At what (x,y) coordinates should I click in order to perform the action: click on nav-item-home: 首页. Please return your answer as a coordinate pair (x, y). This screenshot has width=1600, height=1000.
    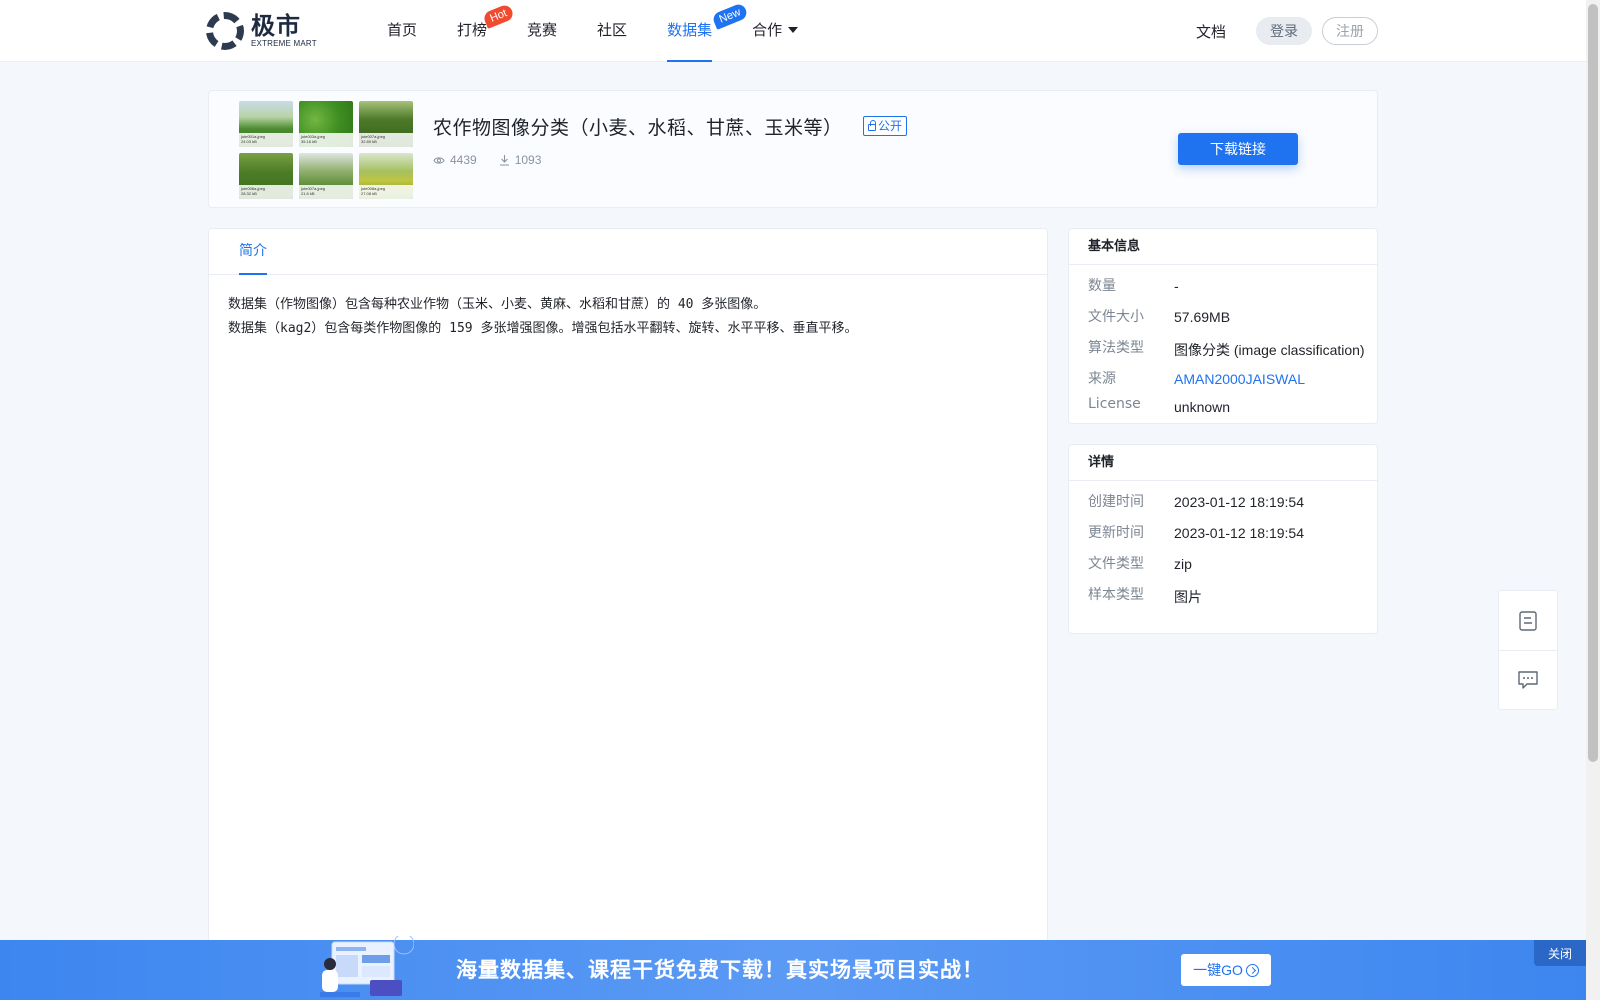
    Looking at the image, I should click on (402, 31).